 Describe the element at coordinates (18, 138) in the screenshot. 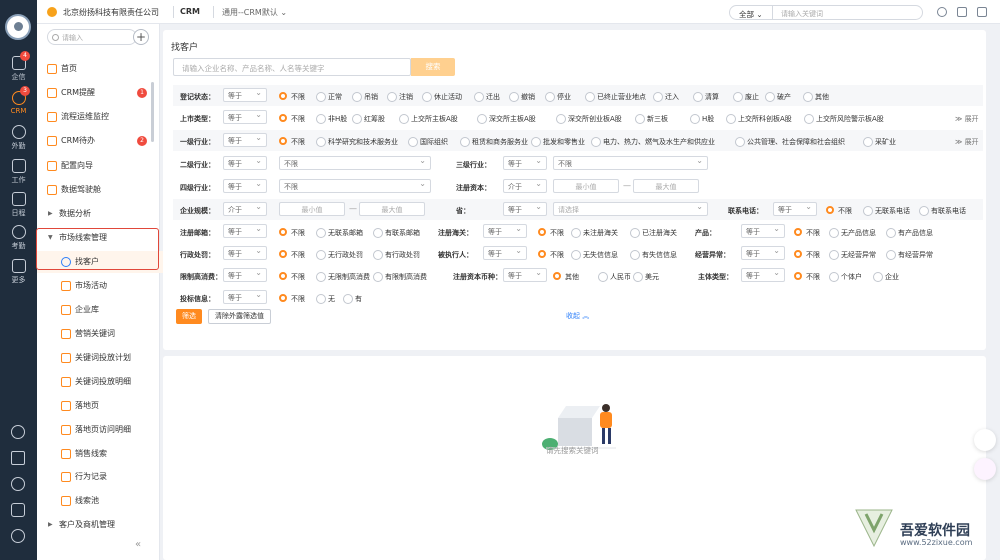

I see `rail-item-waiqin: 外勤` at that location.